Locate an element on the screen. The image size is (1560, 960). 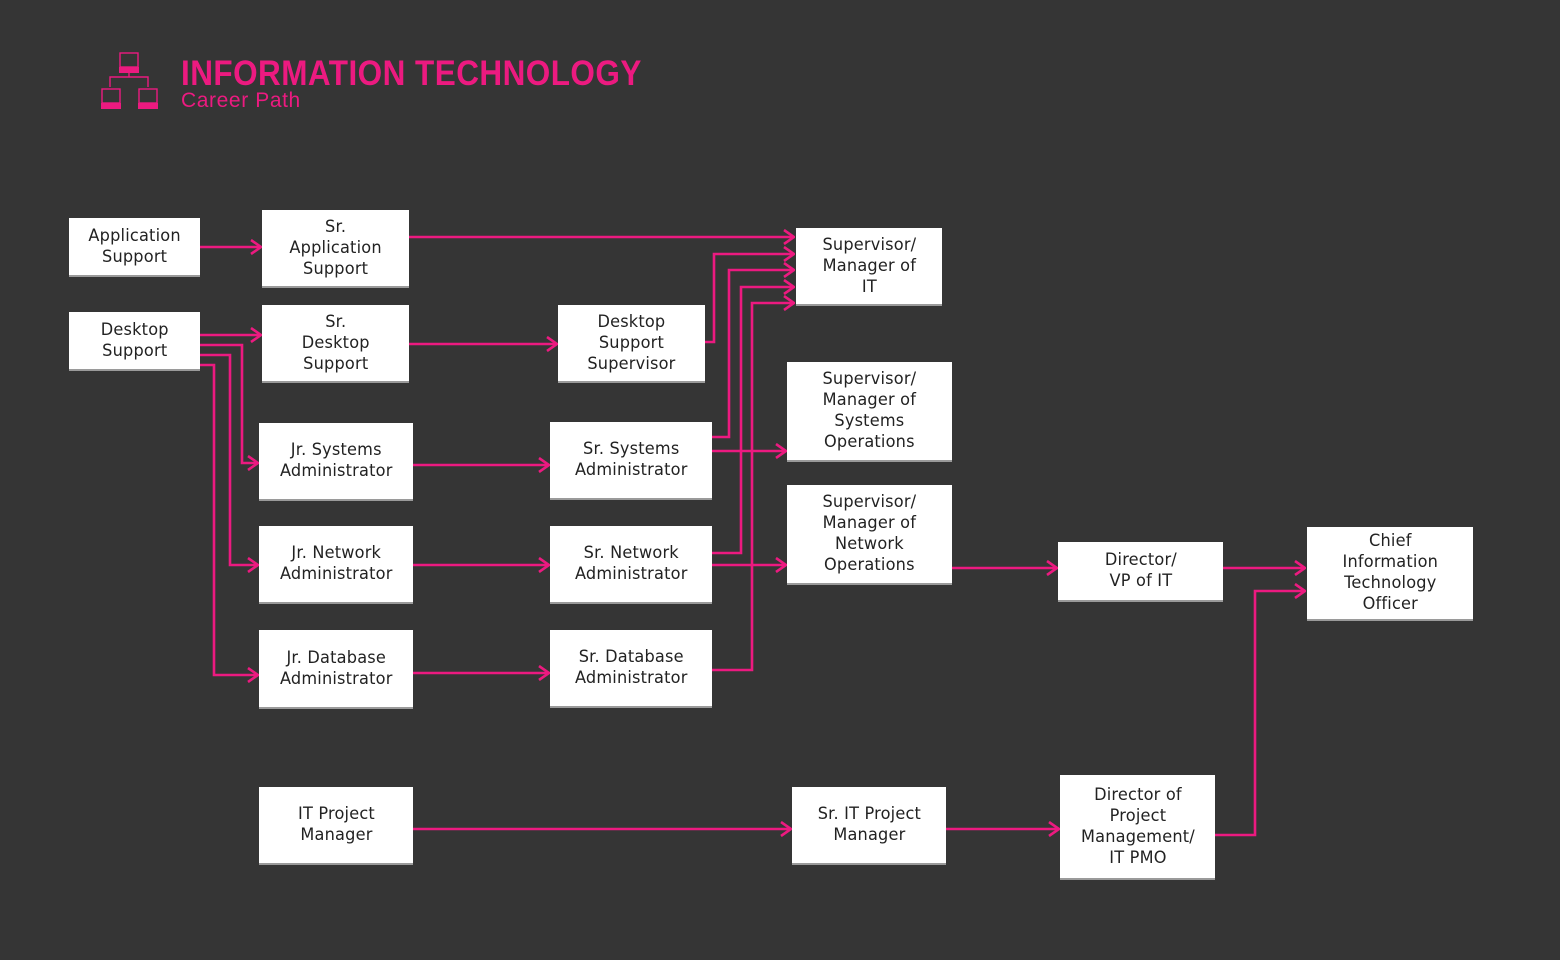
node-jr-systems-administrator: Jr. Systems Administrator is located at coordinates (336, 462).